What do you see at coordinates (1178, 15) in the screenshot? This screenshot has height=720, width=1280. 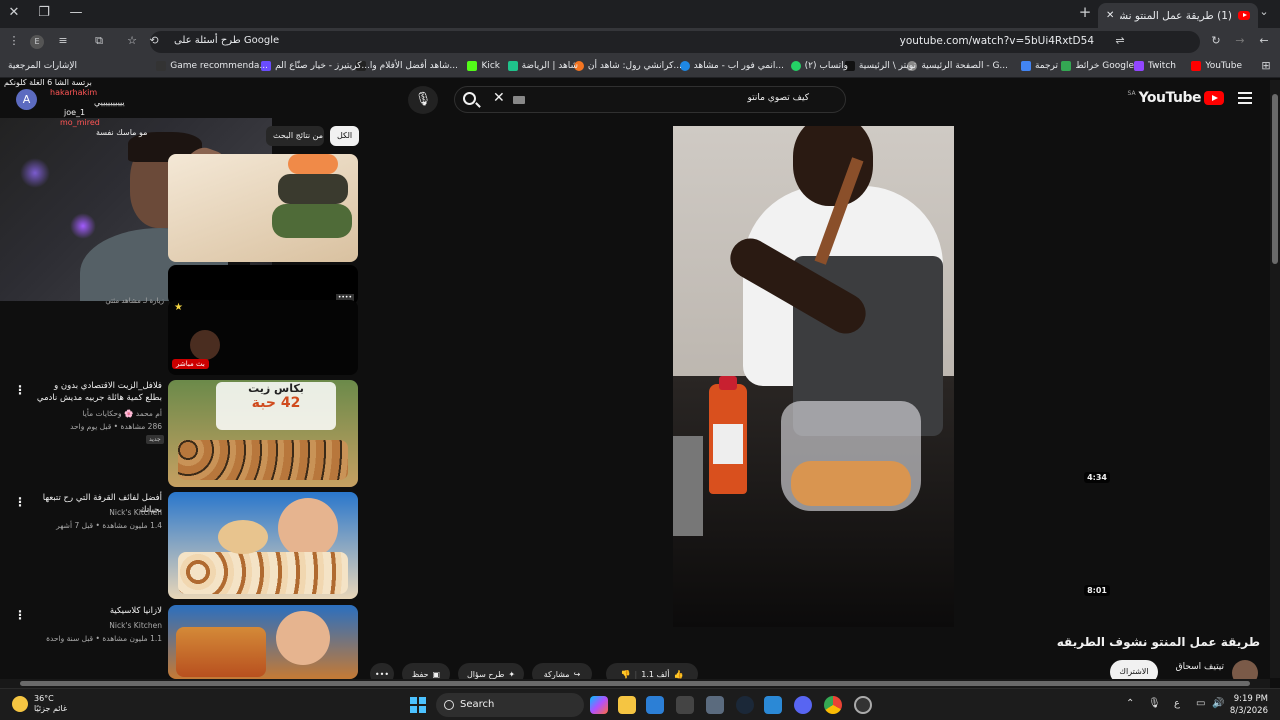 I see `tab-youtube-video: (1) طريقة عمل المنتو نشوف الطر ✕` at bounding box center [1178, 15].